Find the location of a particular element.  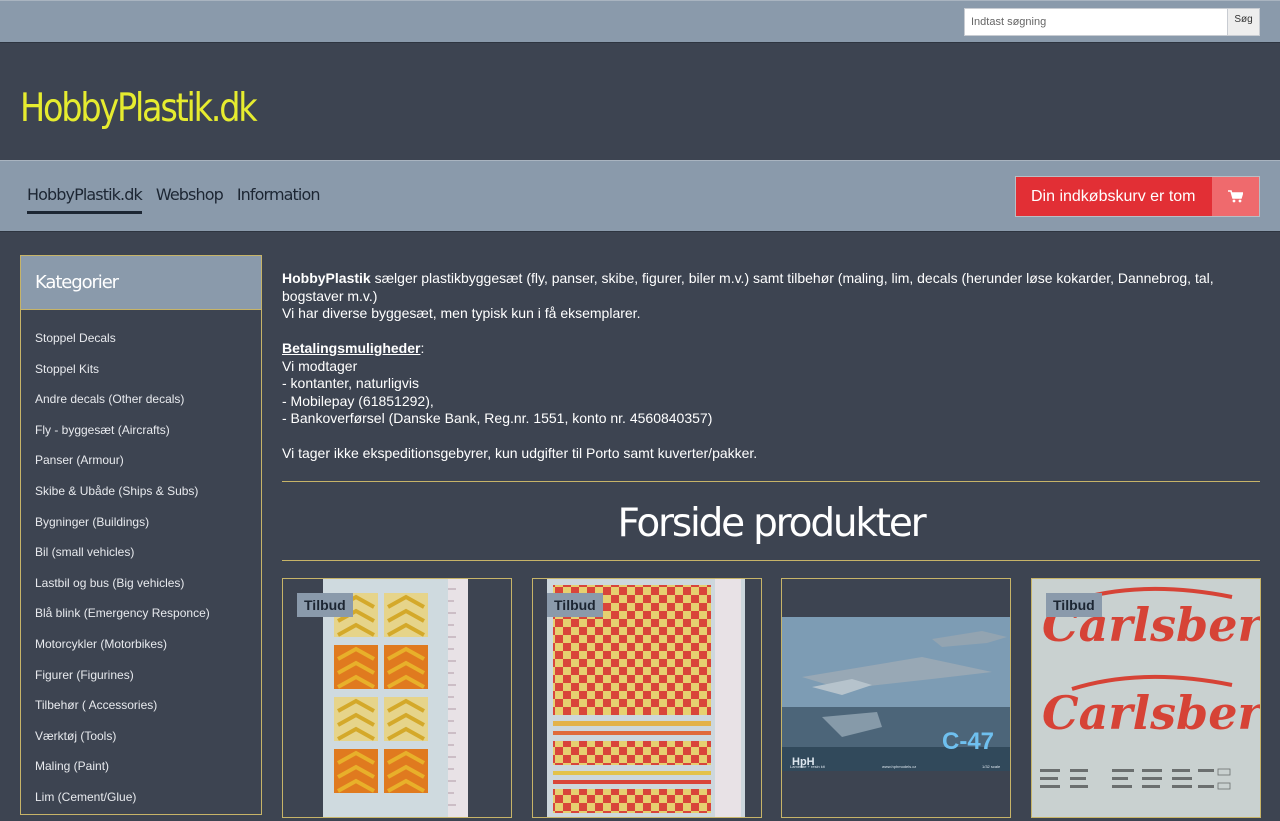

category-item: Stoppel Kits is located at coordinates (148, 377).